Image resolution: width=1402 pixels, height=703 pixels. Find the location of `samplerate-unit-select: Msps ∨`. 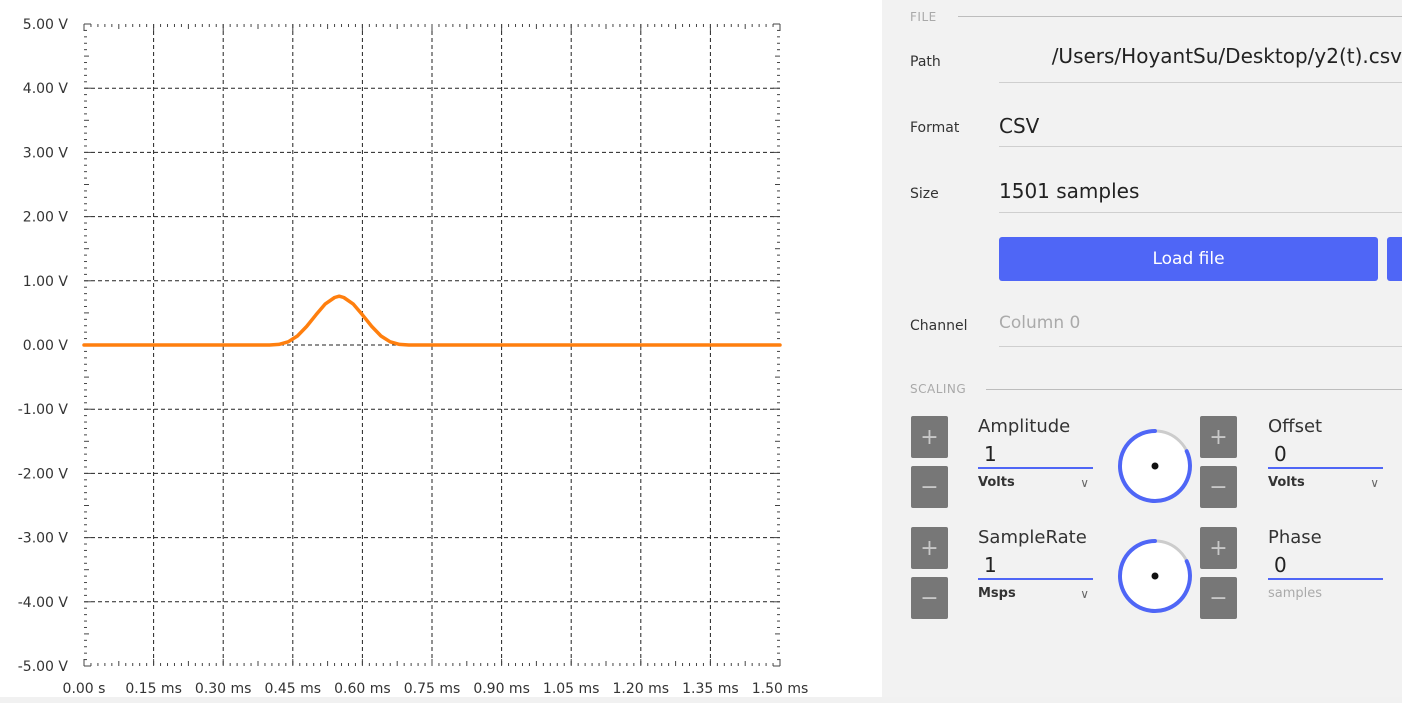

samplerate-unit-select: Msps ∨ is located at coordinates (1035, 593).